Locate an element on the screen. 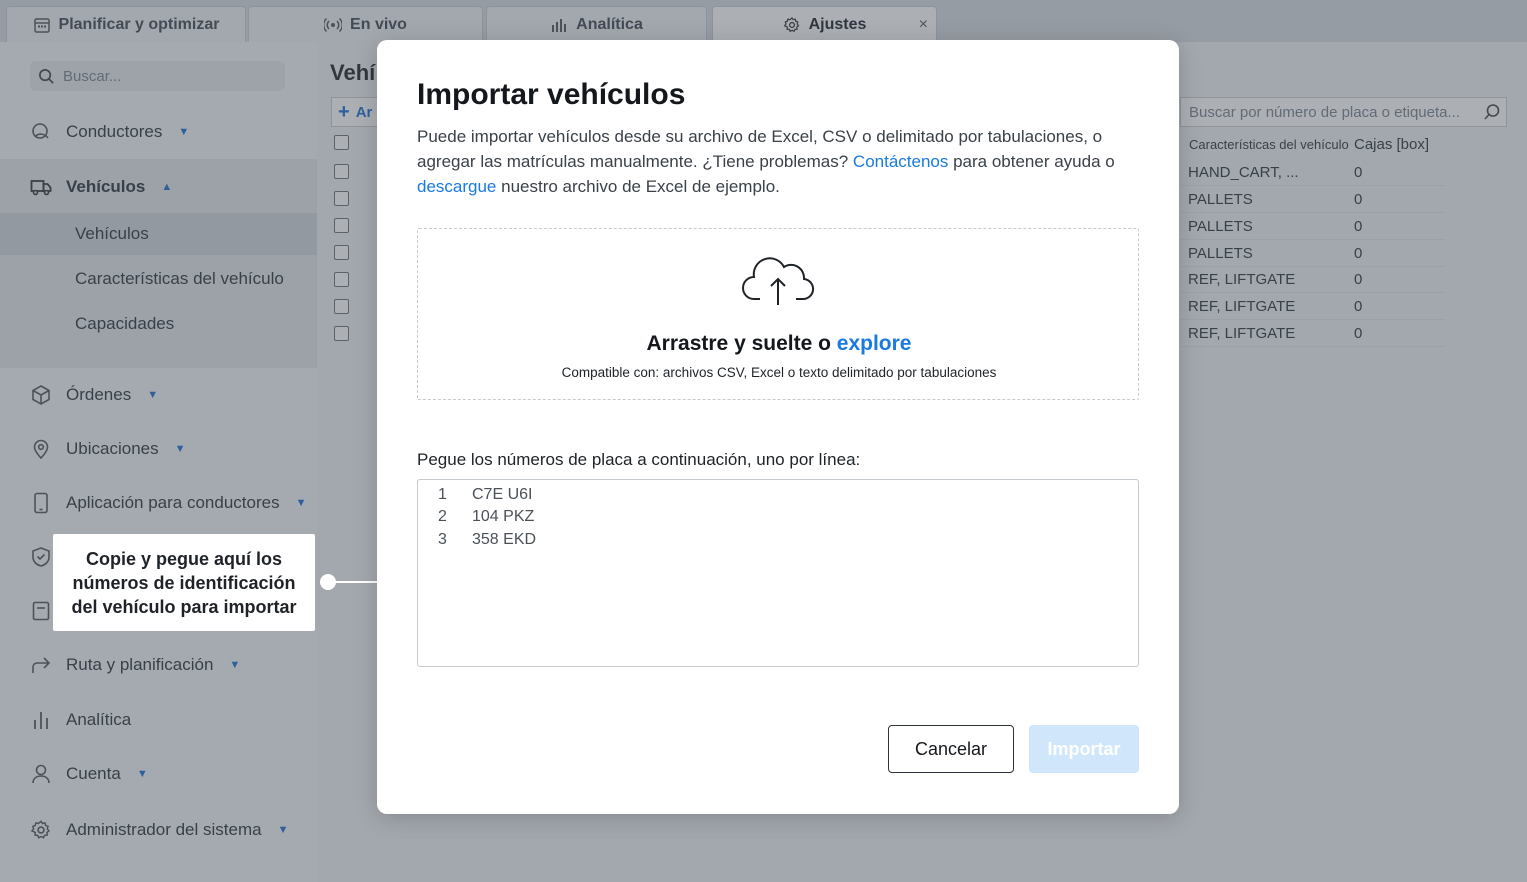  desc-text: para obtener ayuda o is located at coordinates (1031, 161).